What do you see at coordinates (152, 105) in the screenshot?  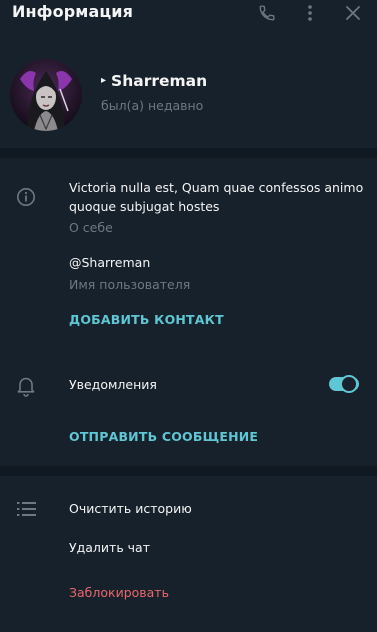 I see `last-seen-status: был(а) недавно` at bounding box center [152, 105].